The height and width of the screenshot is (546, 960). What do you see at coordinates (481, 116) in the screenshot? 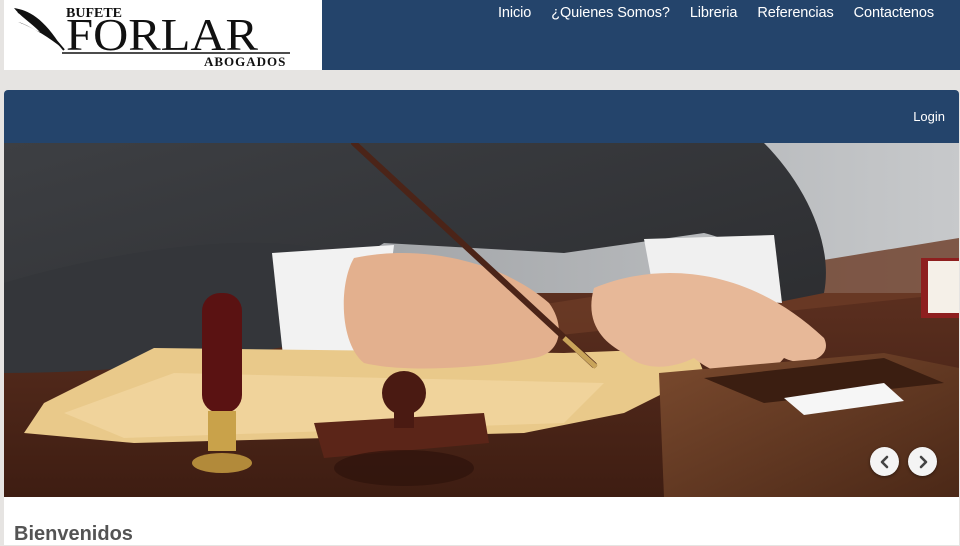
I see `account-bar: Login` at bounding box center [481, 116].